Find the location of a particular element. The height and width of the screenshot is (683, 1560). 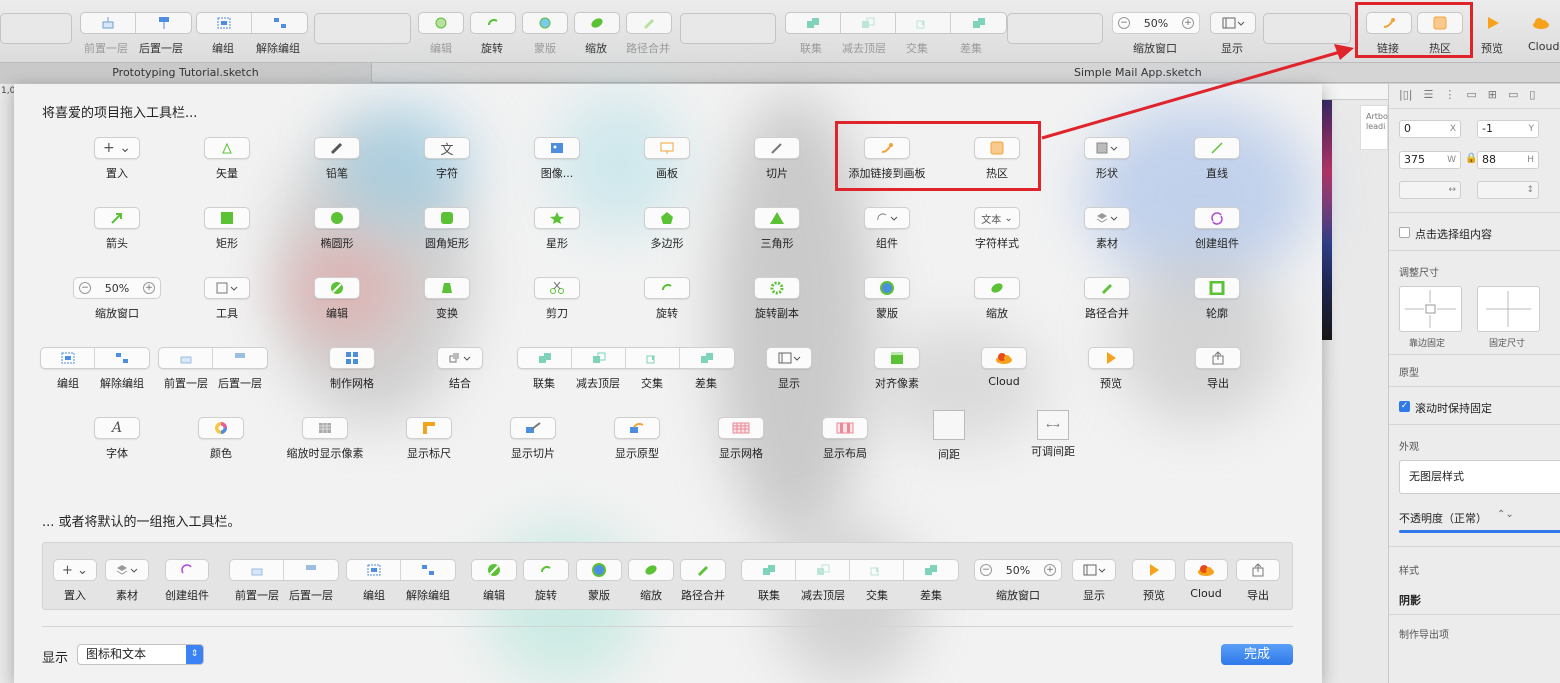

item-shape: 形状 is located at coordinates (1107, 159).